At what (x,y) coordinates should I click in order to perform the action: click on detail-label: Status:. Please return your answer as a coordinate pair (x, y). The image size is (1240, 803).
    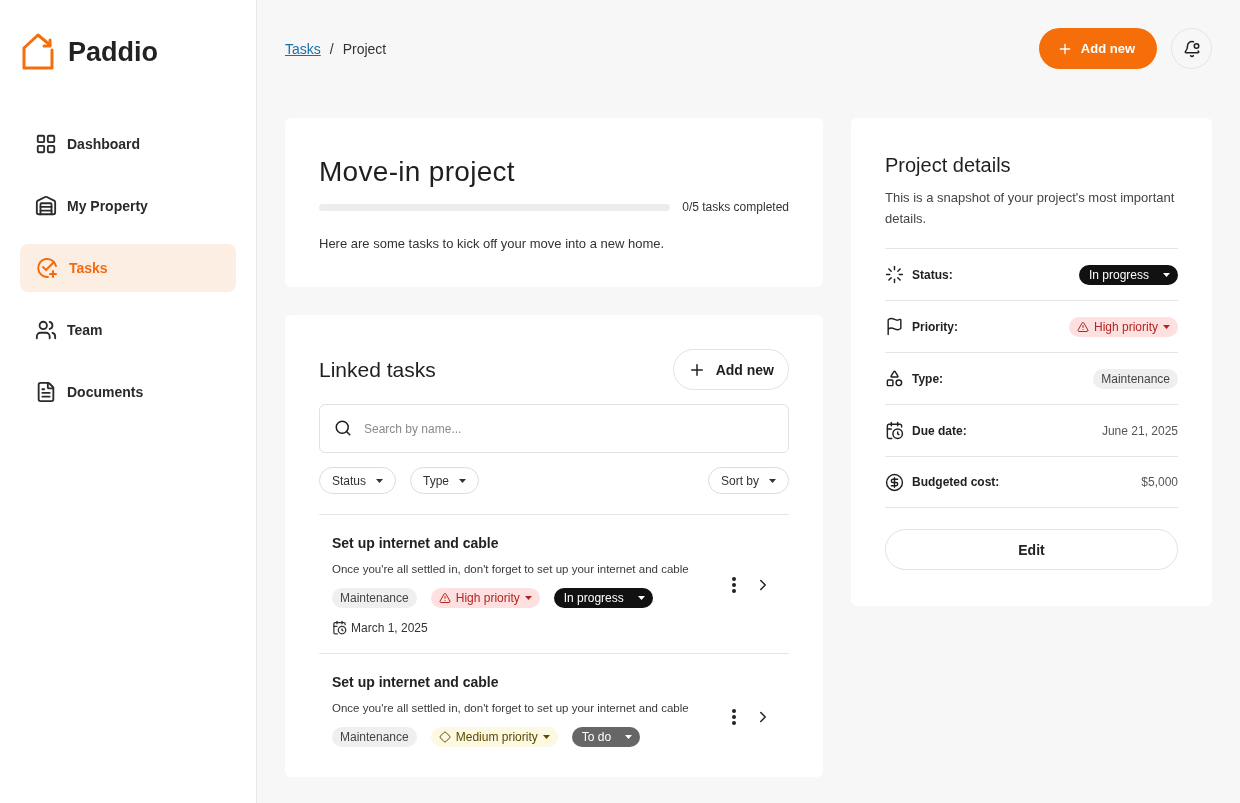
    Looking at the image, I should click on (933, 274).